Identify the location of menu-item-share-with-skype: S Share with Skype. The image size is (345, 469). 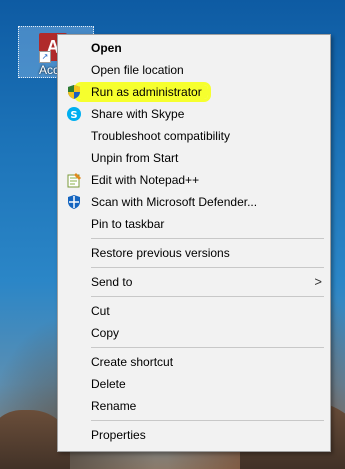
(194, 114).